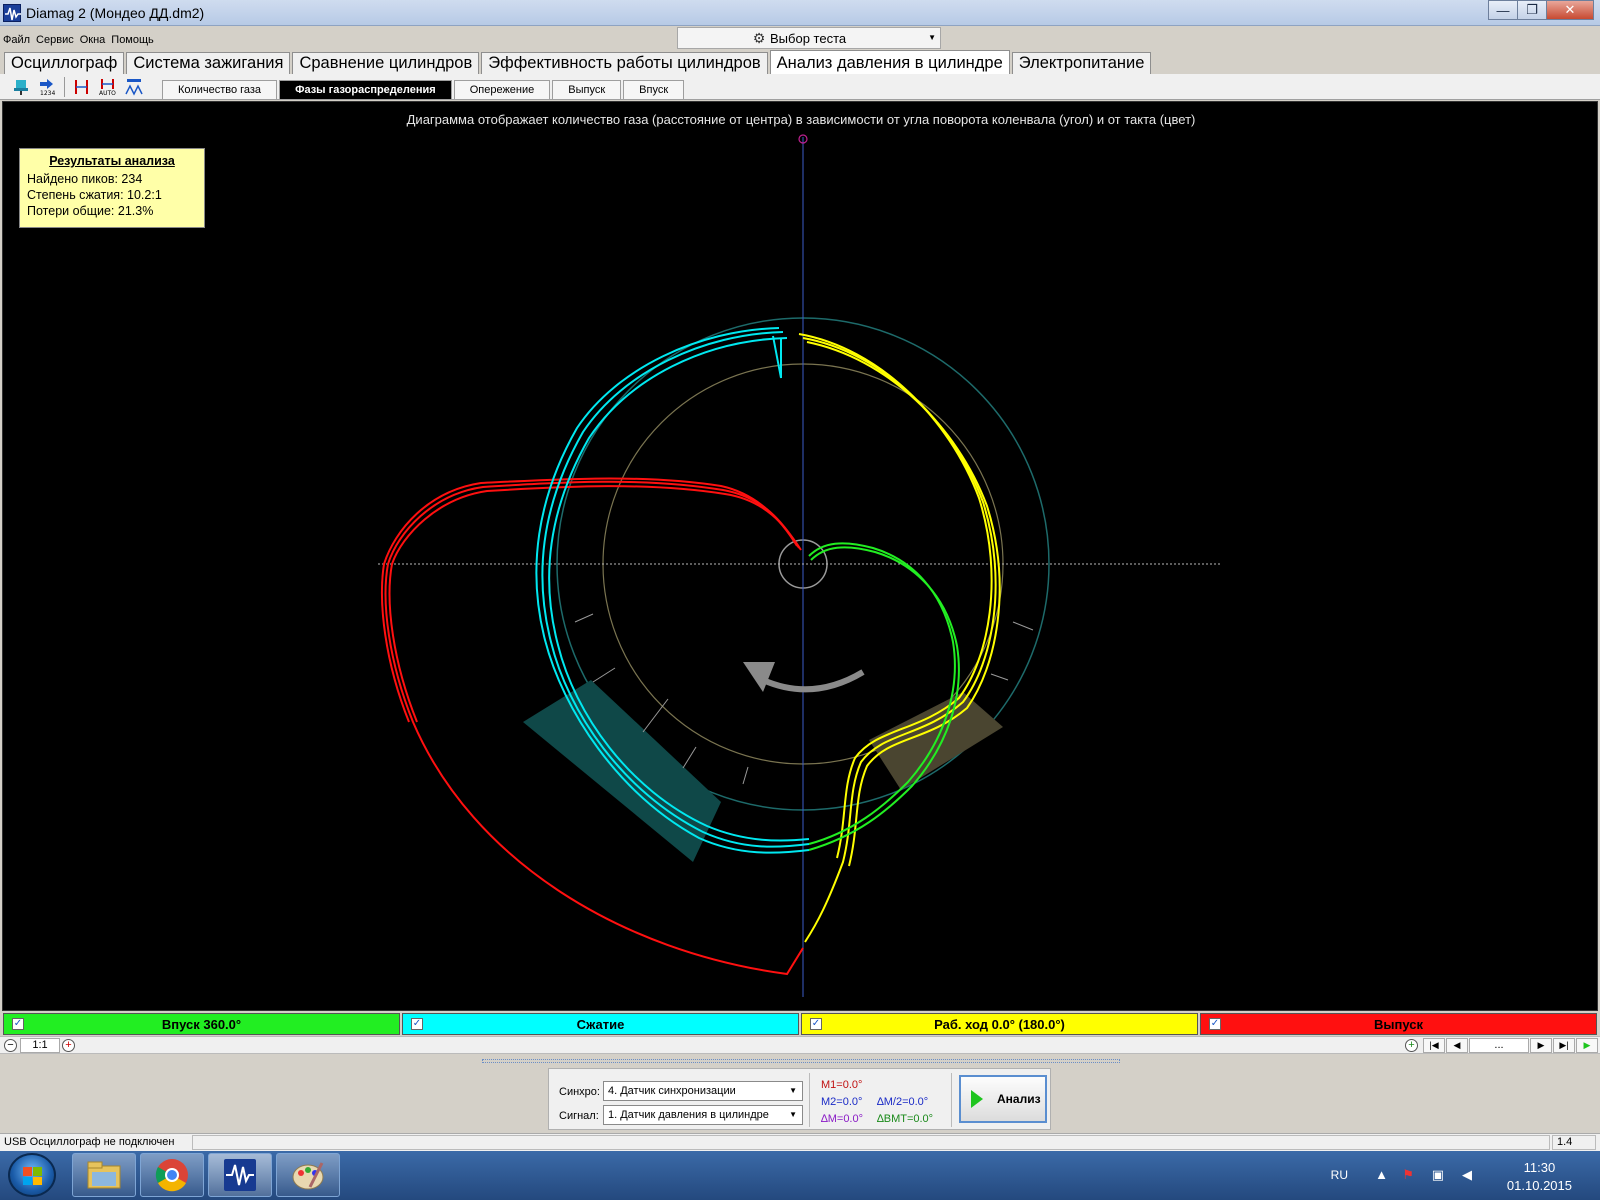 The height and width of the screenshot is (1200, 1600). Describe the element at coordinates (55, 41) in the screenshot. I see `menu-service: Сервис` at that location.